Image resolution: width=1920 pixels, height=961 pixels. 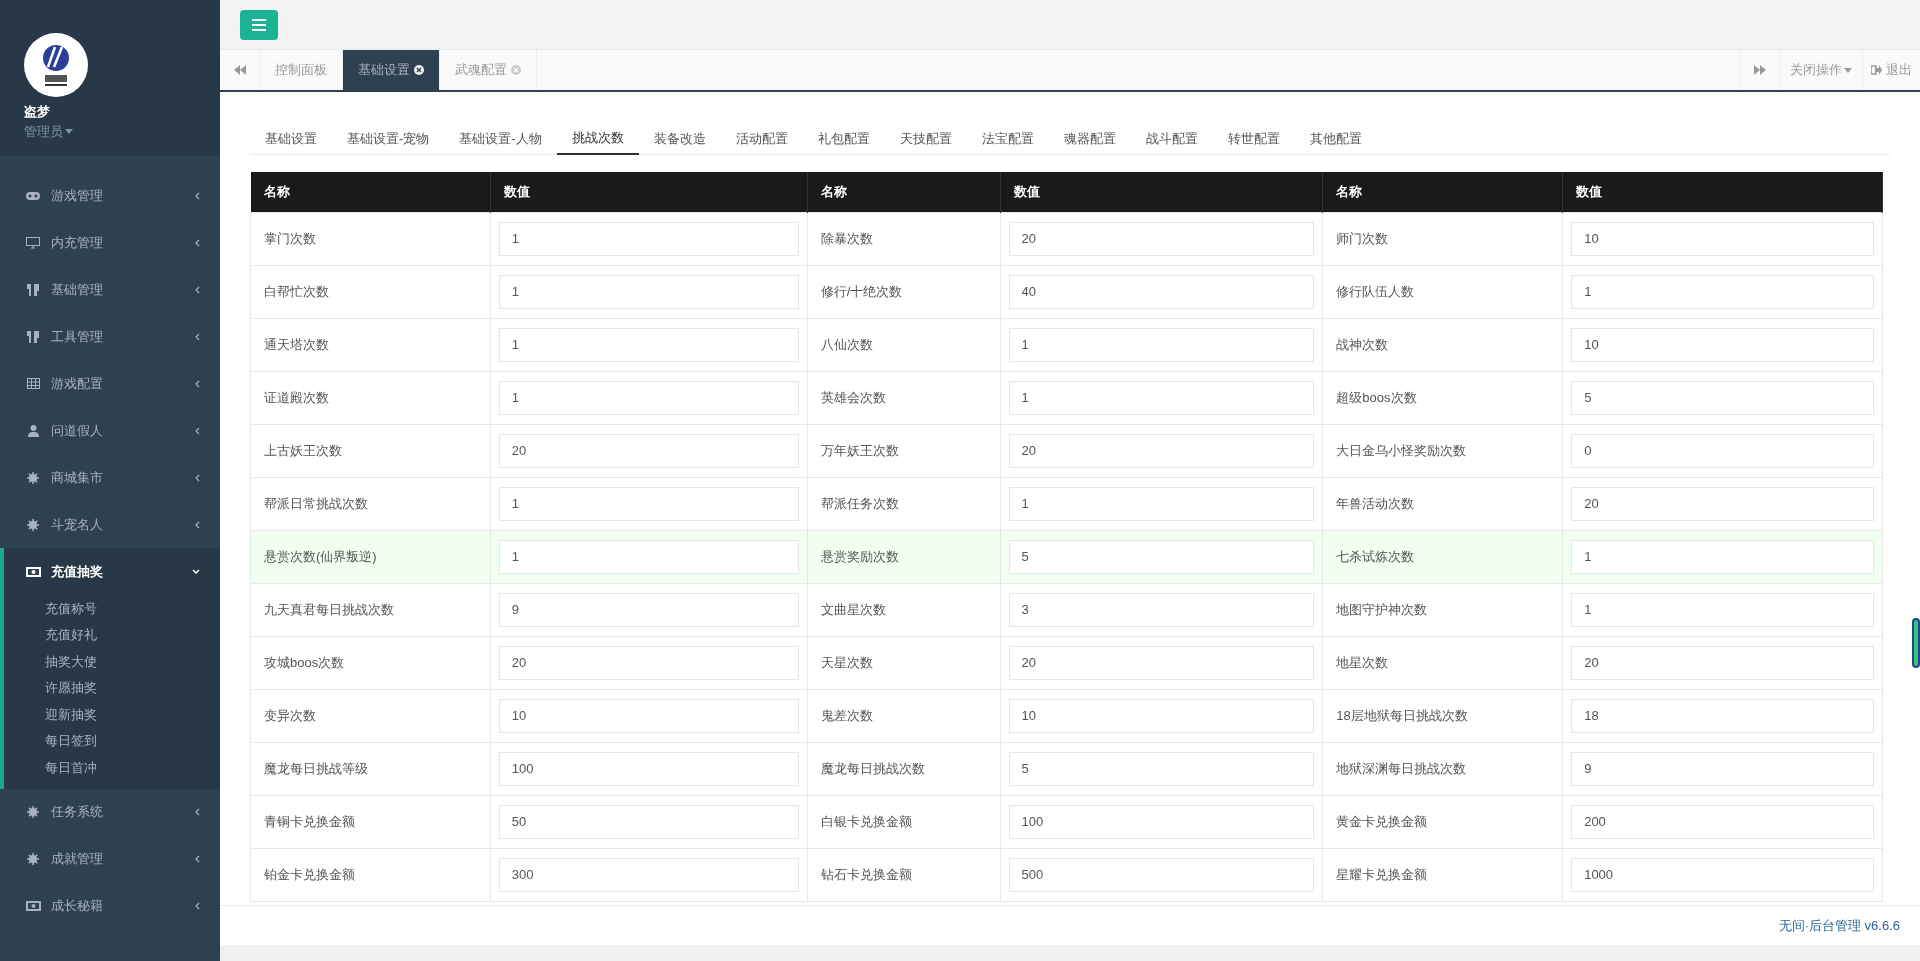 I want to click on sidebar-menu-item: 成就管理, so click(x=110, y=859).